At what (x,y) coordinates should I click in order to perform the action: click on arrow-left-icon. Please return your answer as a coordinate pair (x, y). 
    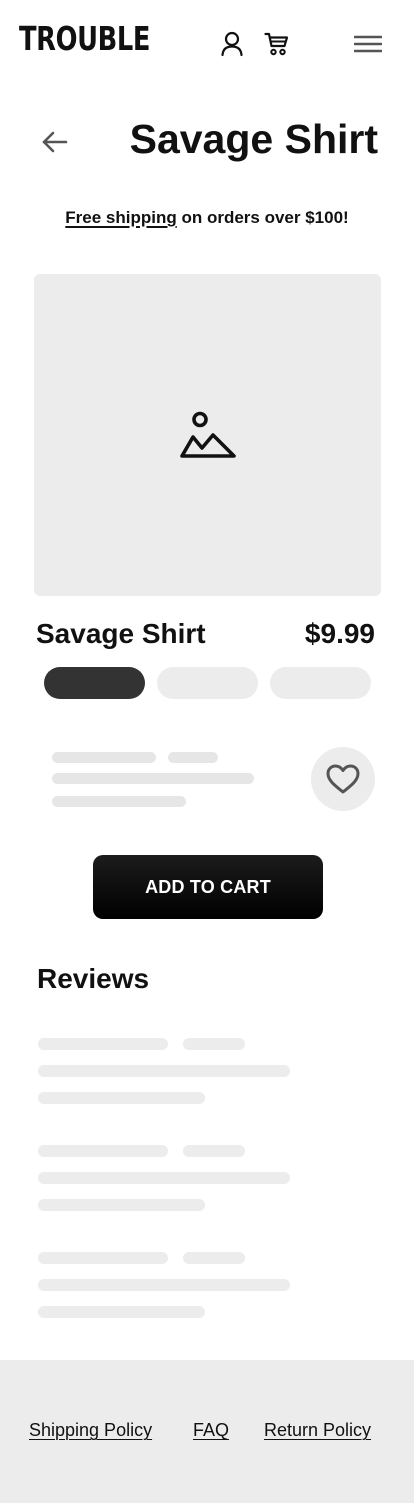
    Looking at the image, I should click on (55, 142).